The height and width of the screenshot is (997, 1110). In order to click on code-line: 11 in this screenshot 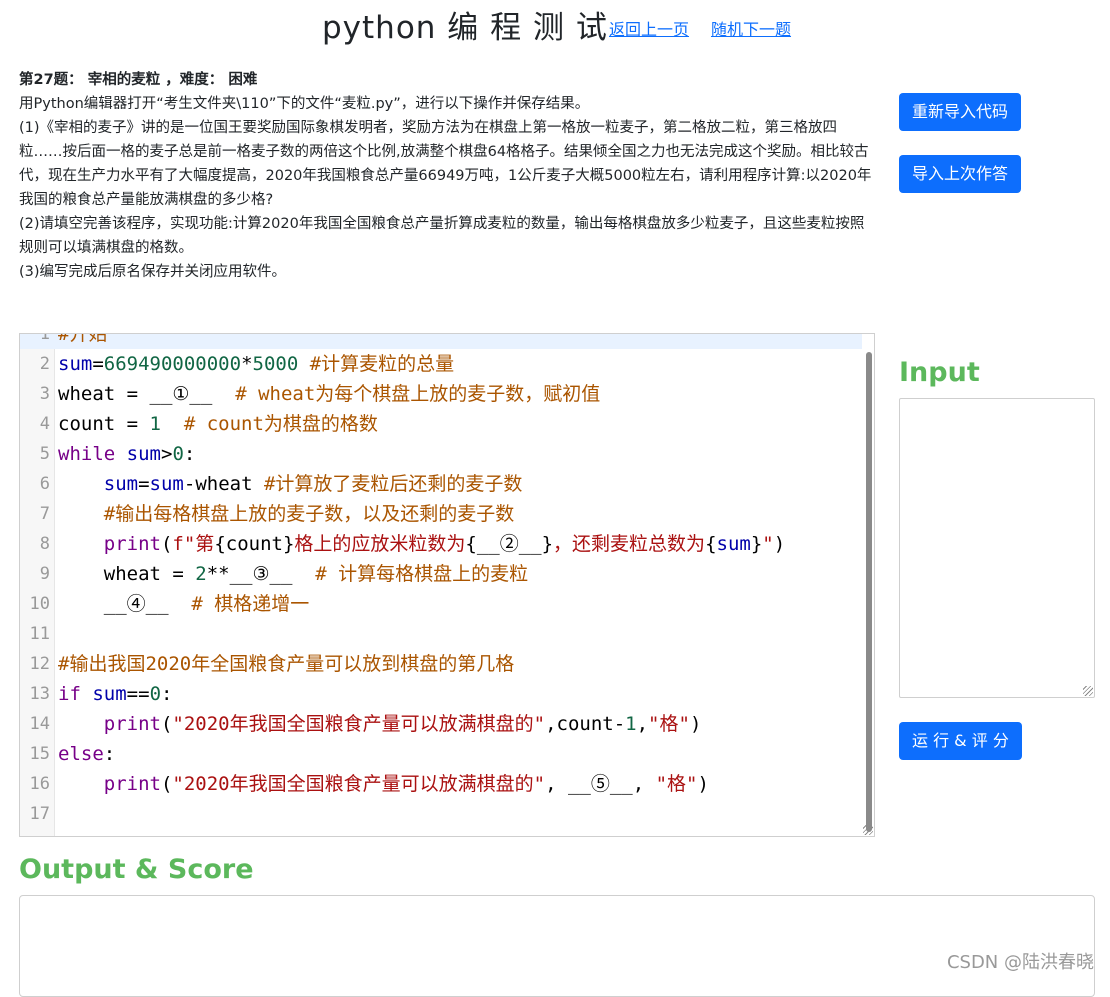, I will do `click(441, 634)`.